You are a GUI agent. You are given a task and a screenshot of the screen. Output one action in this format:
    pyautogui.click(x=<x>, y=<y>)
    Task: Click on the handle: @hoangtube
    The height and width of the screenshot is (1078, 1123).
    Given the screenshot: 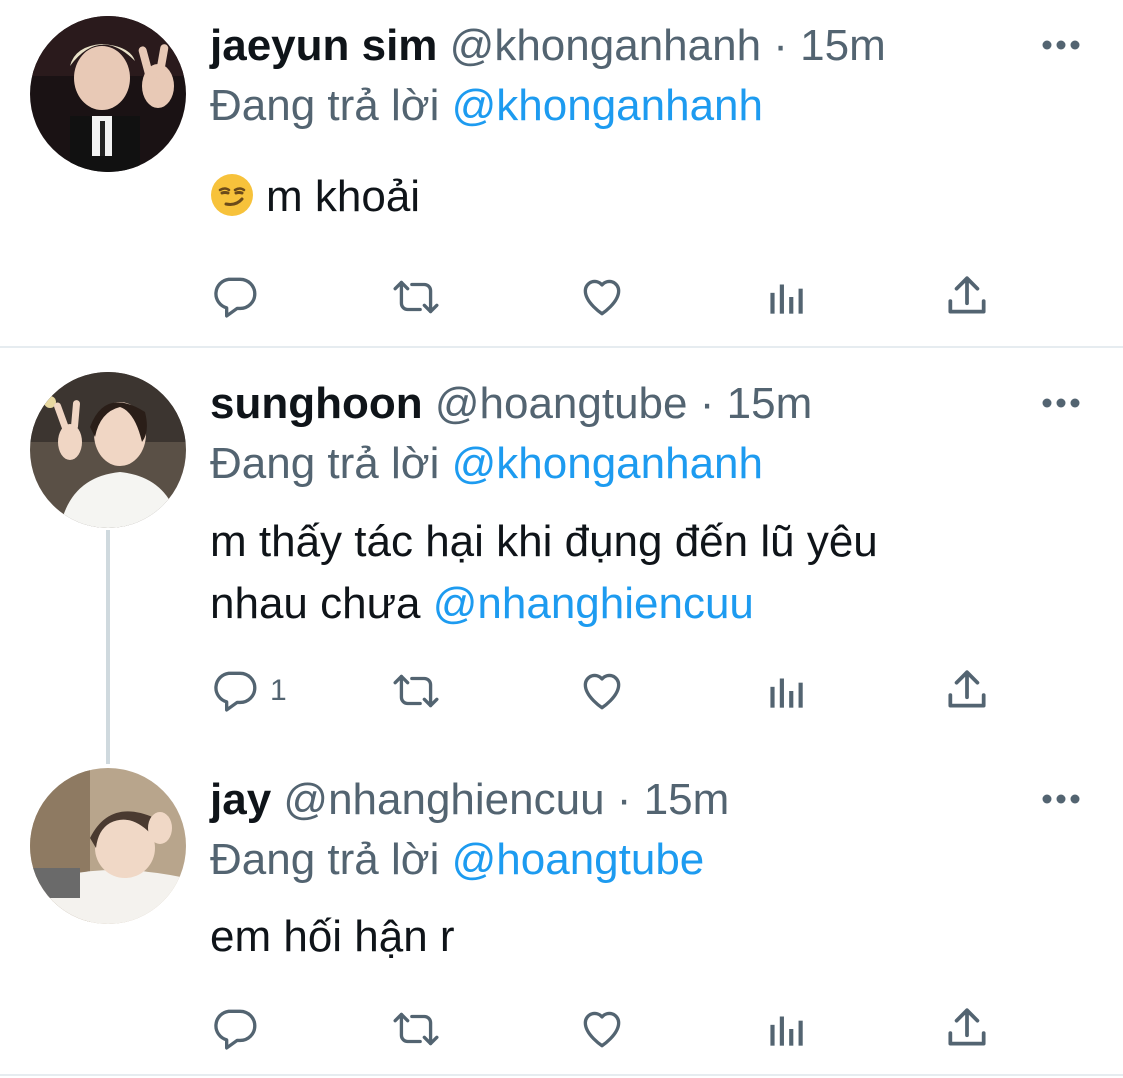 What is the action you would take?
    pyautogui.click(x=561, y=403)
    